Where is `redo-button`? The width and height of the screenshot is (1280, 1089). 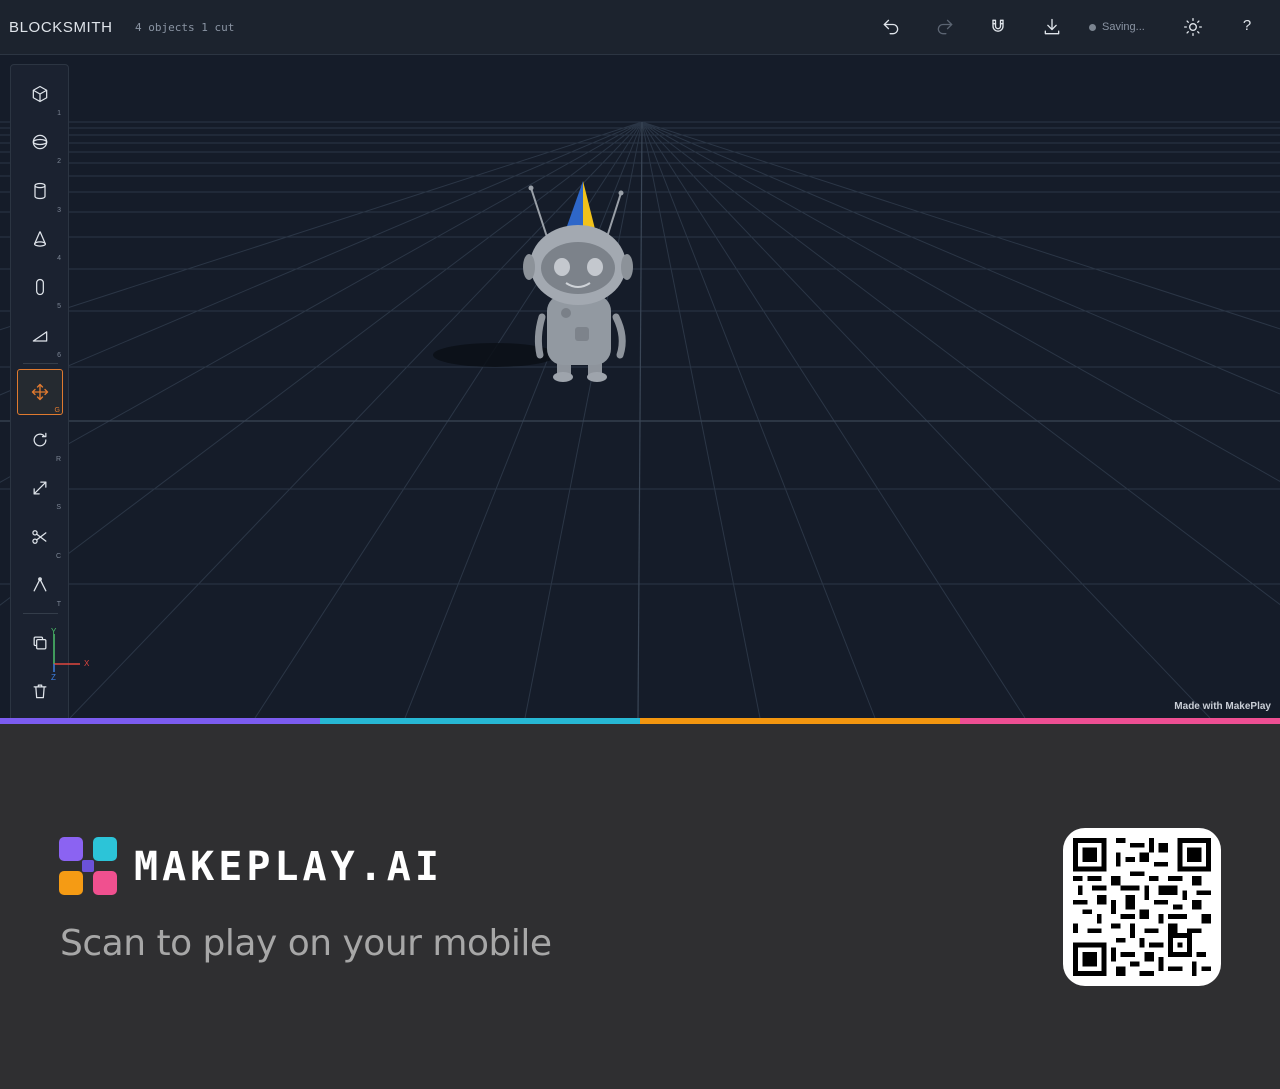 redo-button is located at coordinates (945, 27).